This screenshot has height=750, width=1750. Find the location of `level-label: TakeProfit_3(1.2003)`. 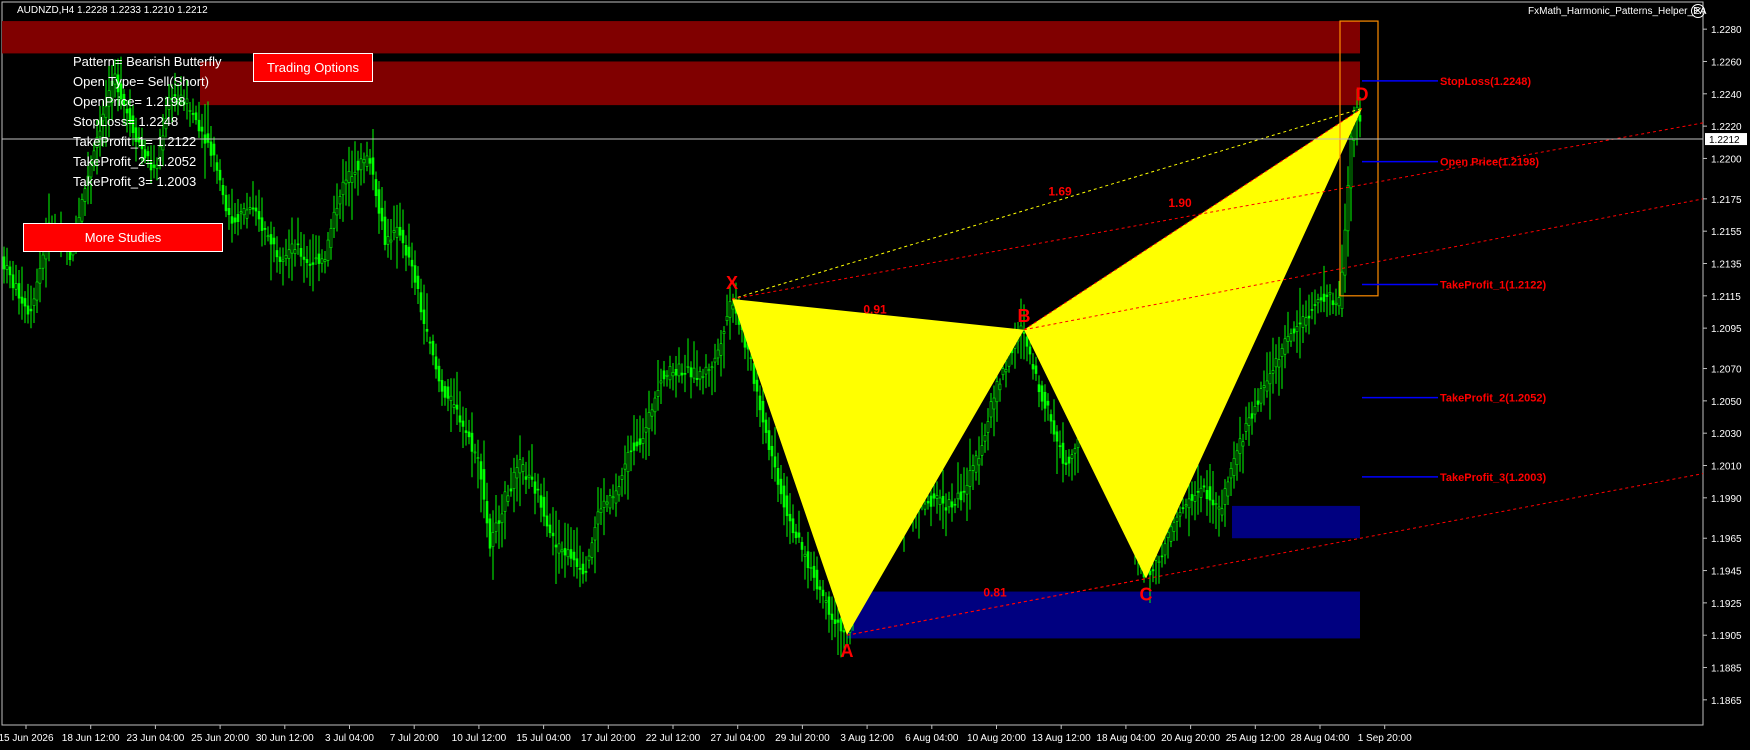

level-label: TakeProfit_3(1.2003) is located at coordinates (1493, 478).